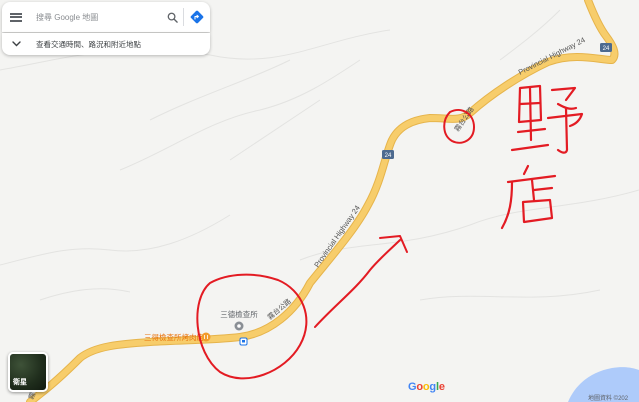  I want to click on highway-shield-24-middle-label: 24, so click(388, 156).